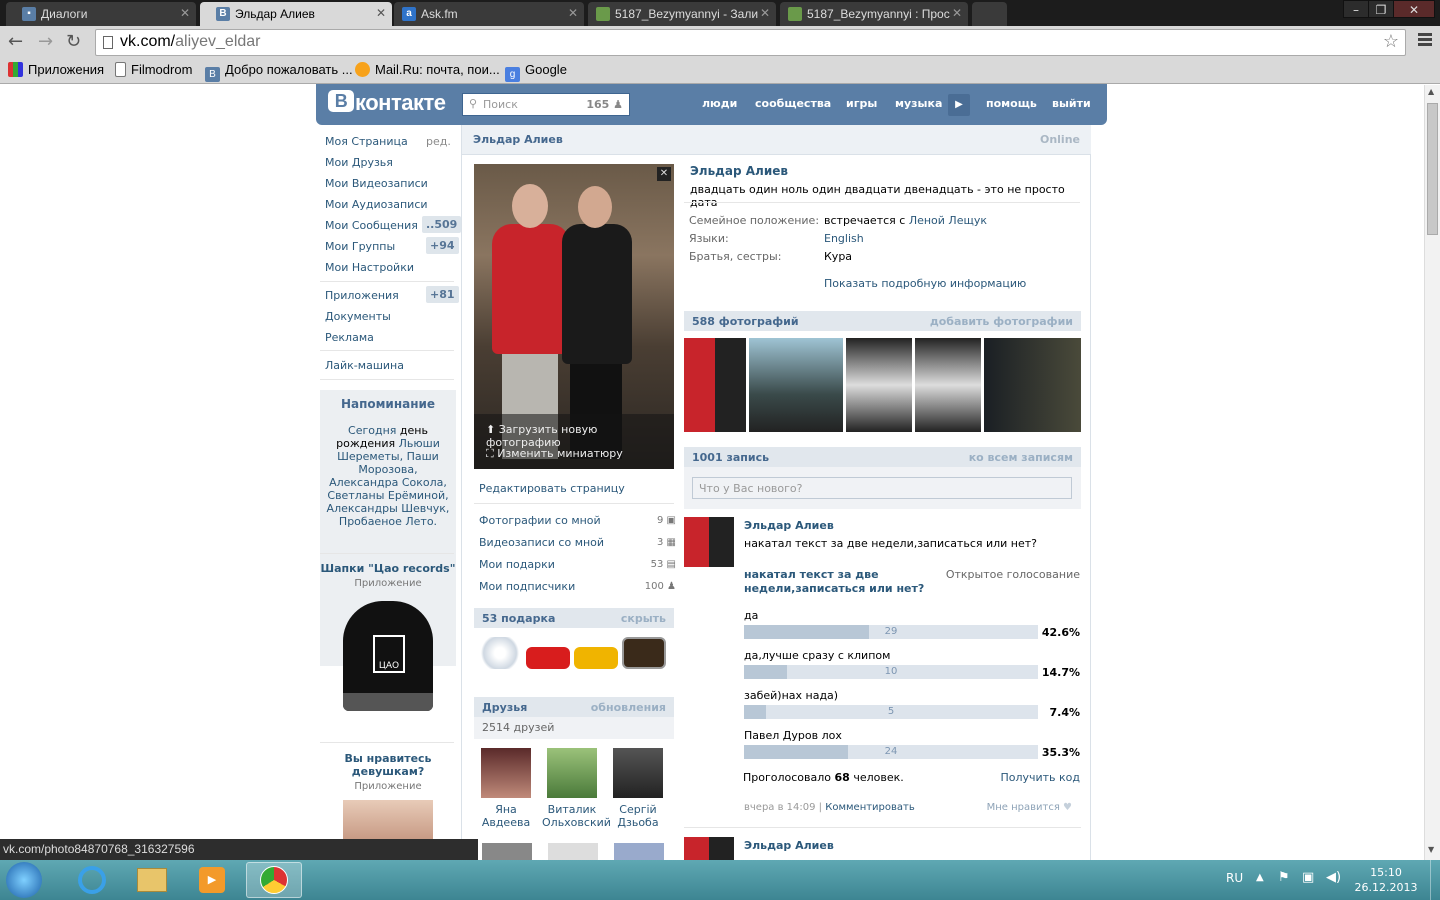  I want to click on close-window-icon: ✕, so click(1414, 9).